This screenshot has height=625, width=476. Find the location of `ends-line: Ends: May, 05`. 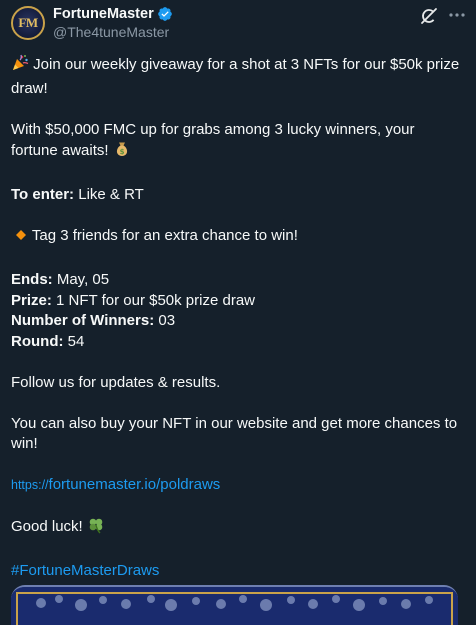

ends-line: Ends: May, 05 is located at coordinates (60, 279).